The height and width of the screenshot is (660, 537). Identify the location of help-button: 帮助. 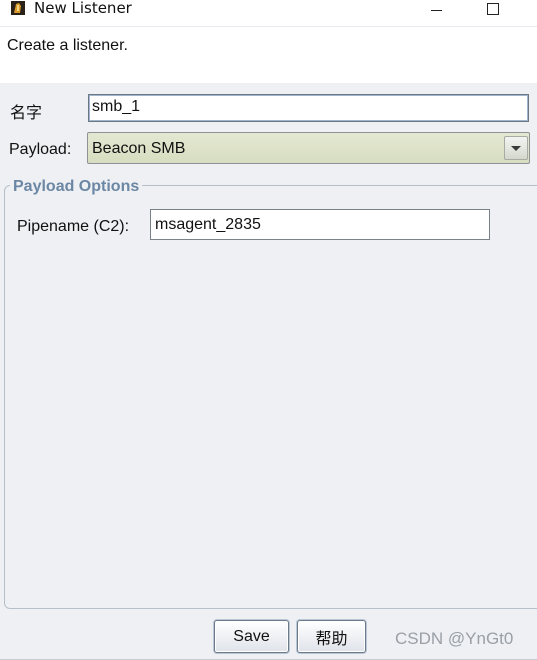
(331, 636).